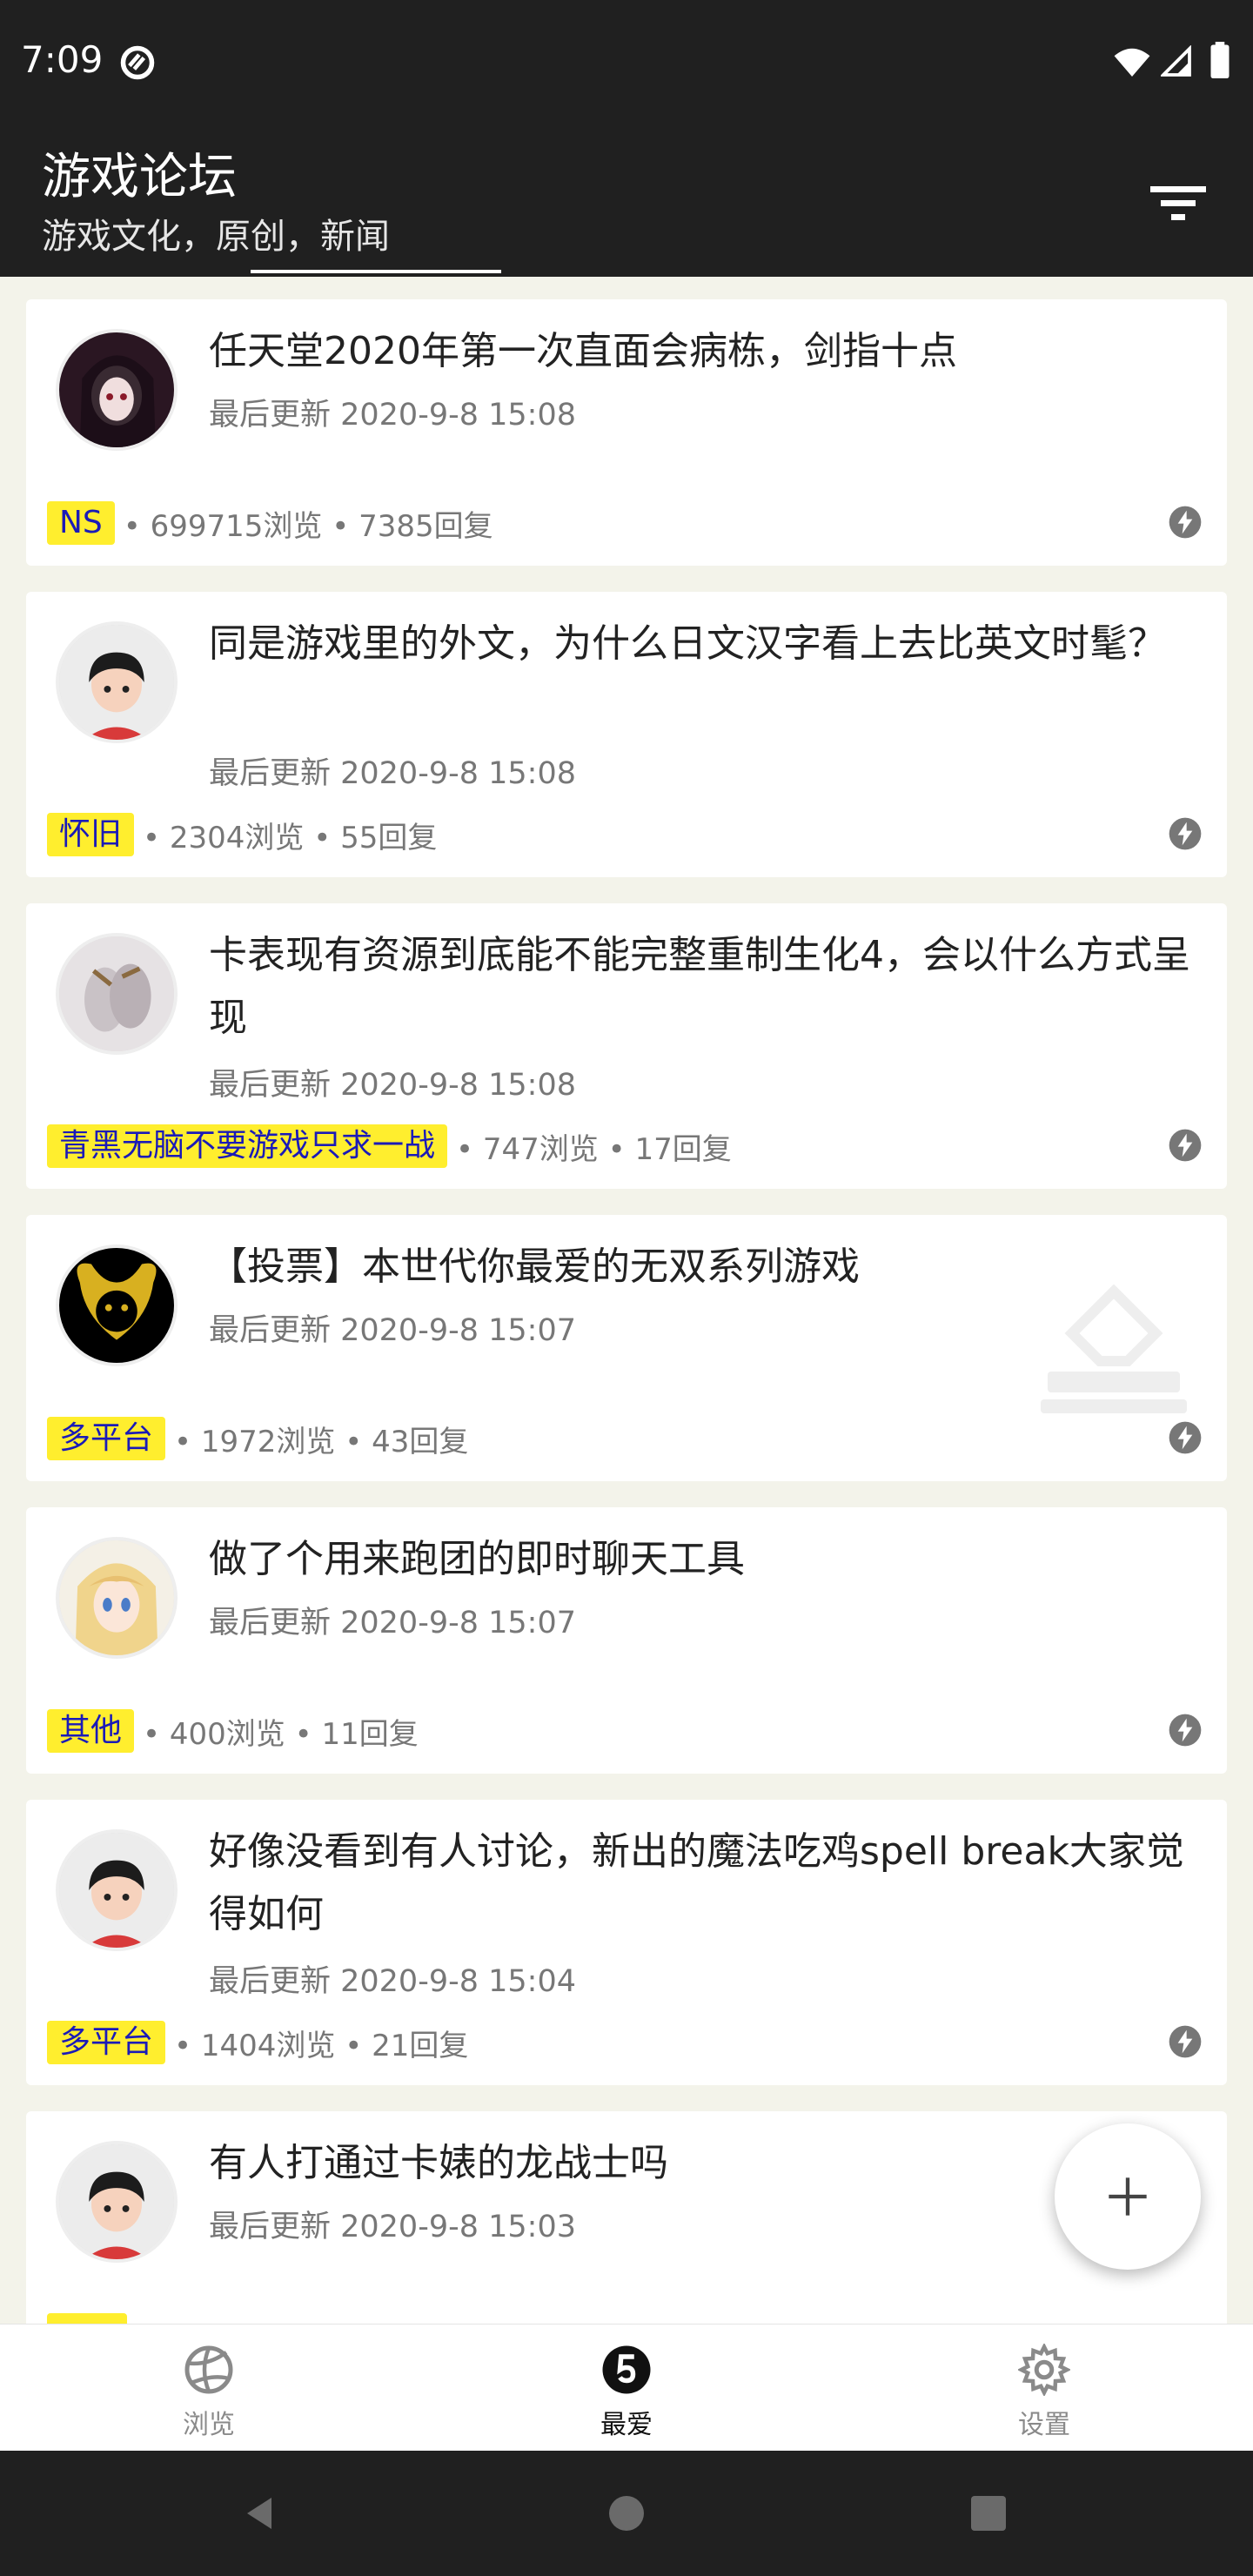  Describe the element at coordinates (705, 351) in the screenshot. I see `post-title: 任天堂2020年第一次直面会病栋，剑指十点` at that location.